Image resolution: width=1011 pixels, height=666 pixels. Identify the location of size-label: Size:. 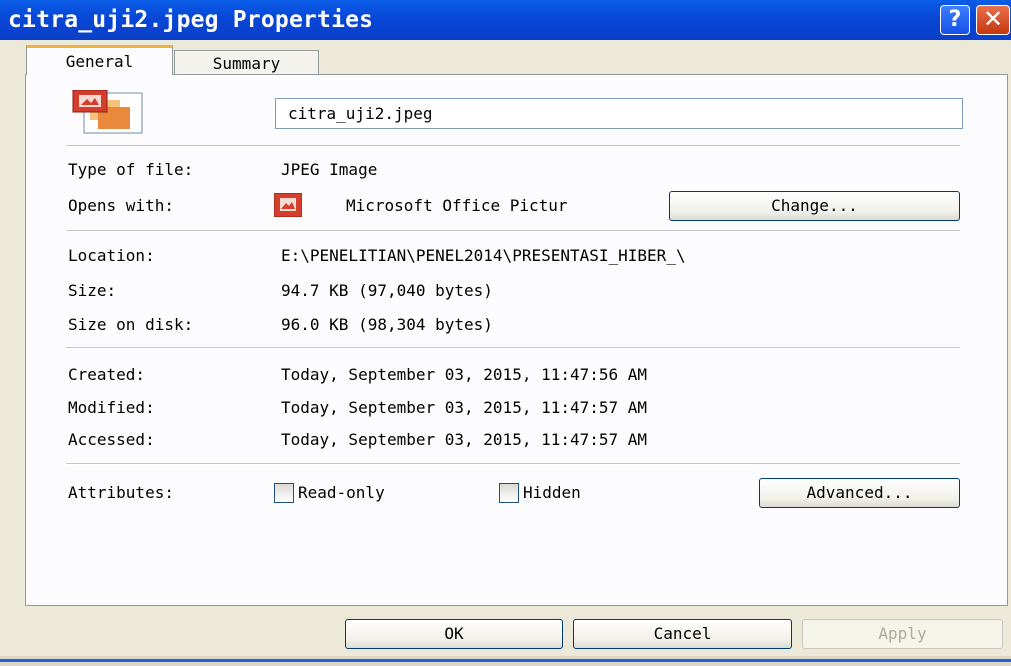
(92, 290).